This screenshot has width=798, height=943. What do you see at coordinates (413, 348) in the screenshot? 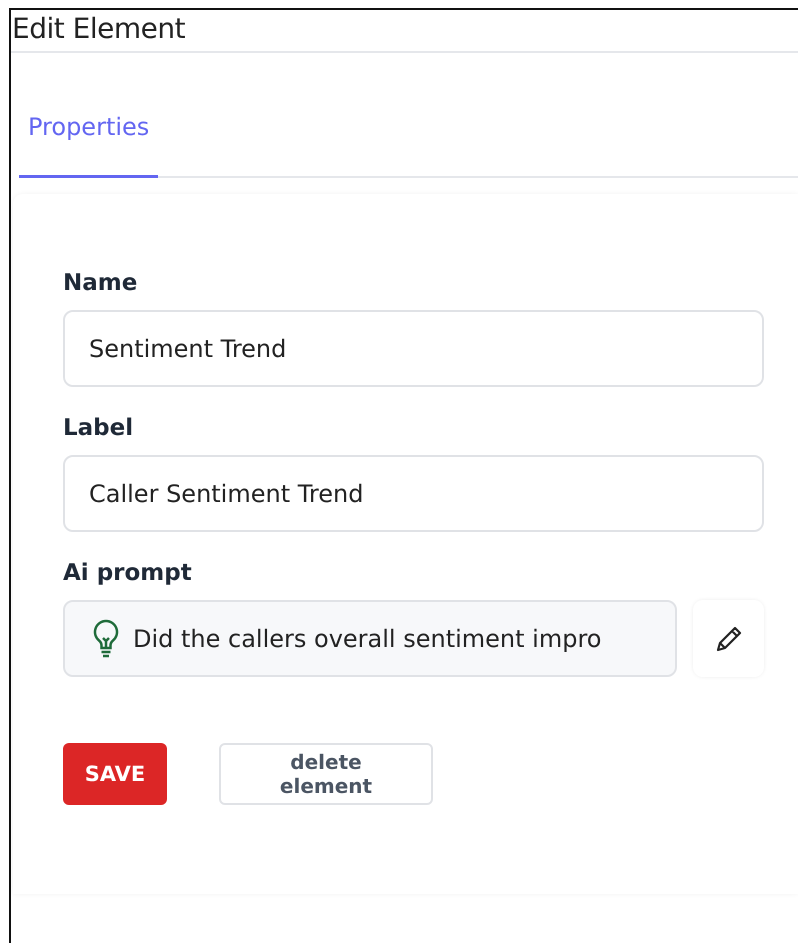
I see `text-field: Sentiment Trend` at bounding box center [413, 348].